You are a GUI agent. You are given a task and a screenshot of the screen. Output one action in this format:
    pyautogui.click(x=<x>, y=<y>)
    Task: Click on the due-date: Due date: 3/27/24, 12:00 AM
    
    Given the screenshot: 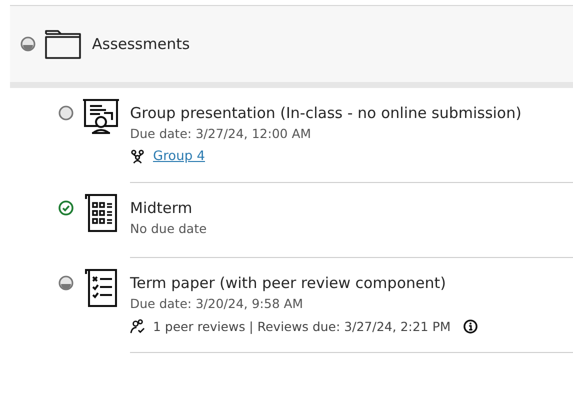 What is the action you would take?
    pyautogui.click(x=221, y=134)
    